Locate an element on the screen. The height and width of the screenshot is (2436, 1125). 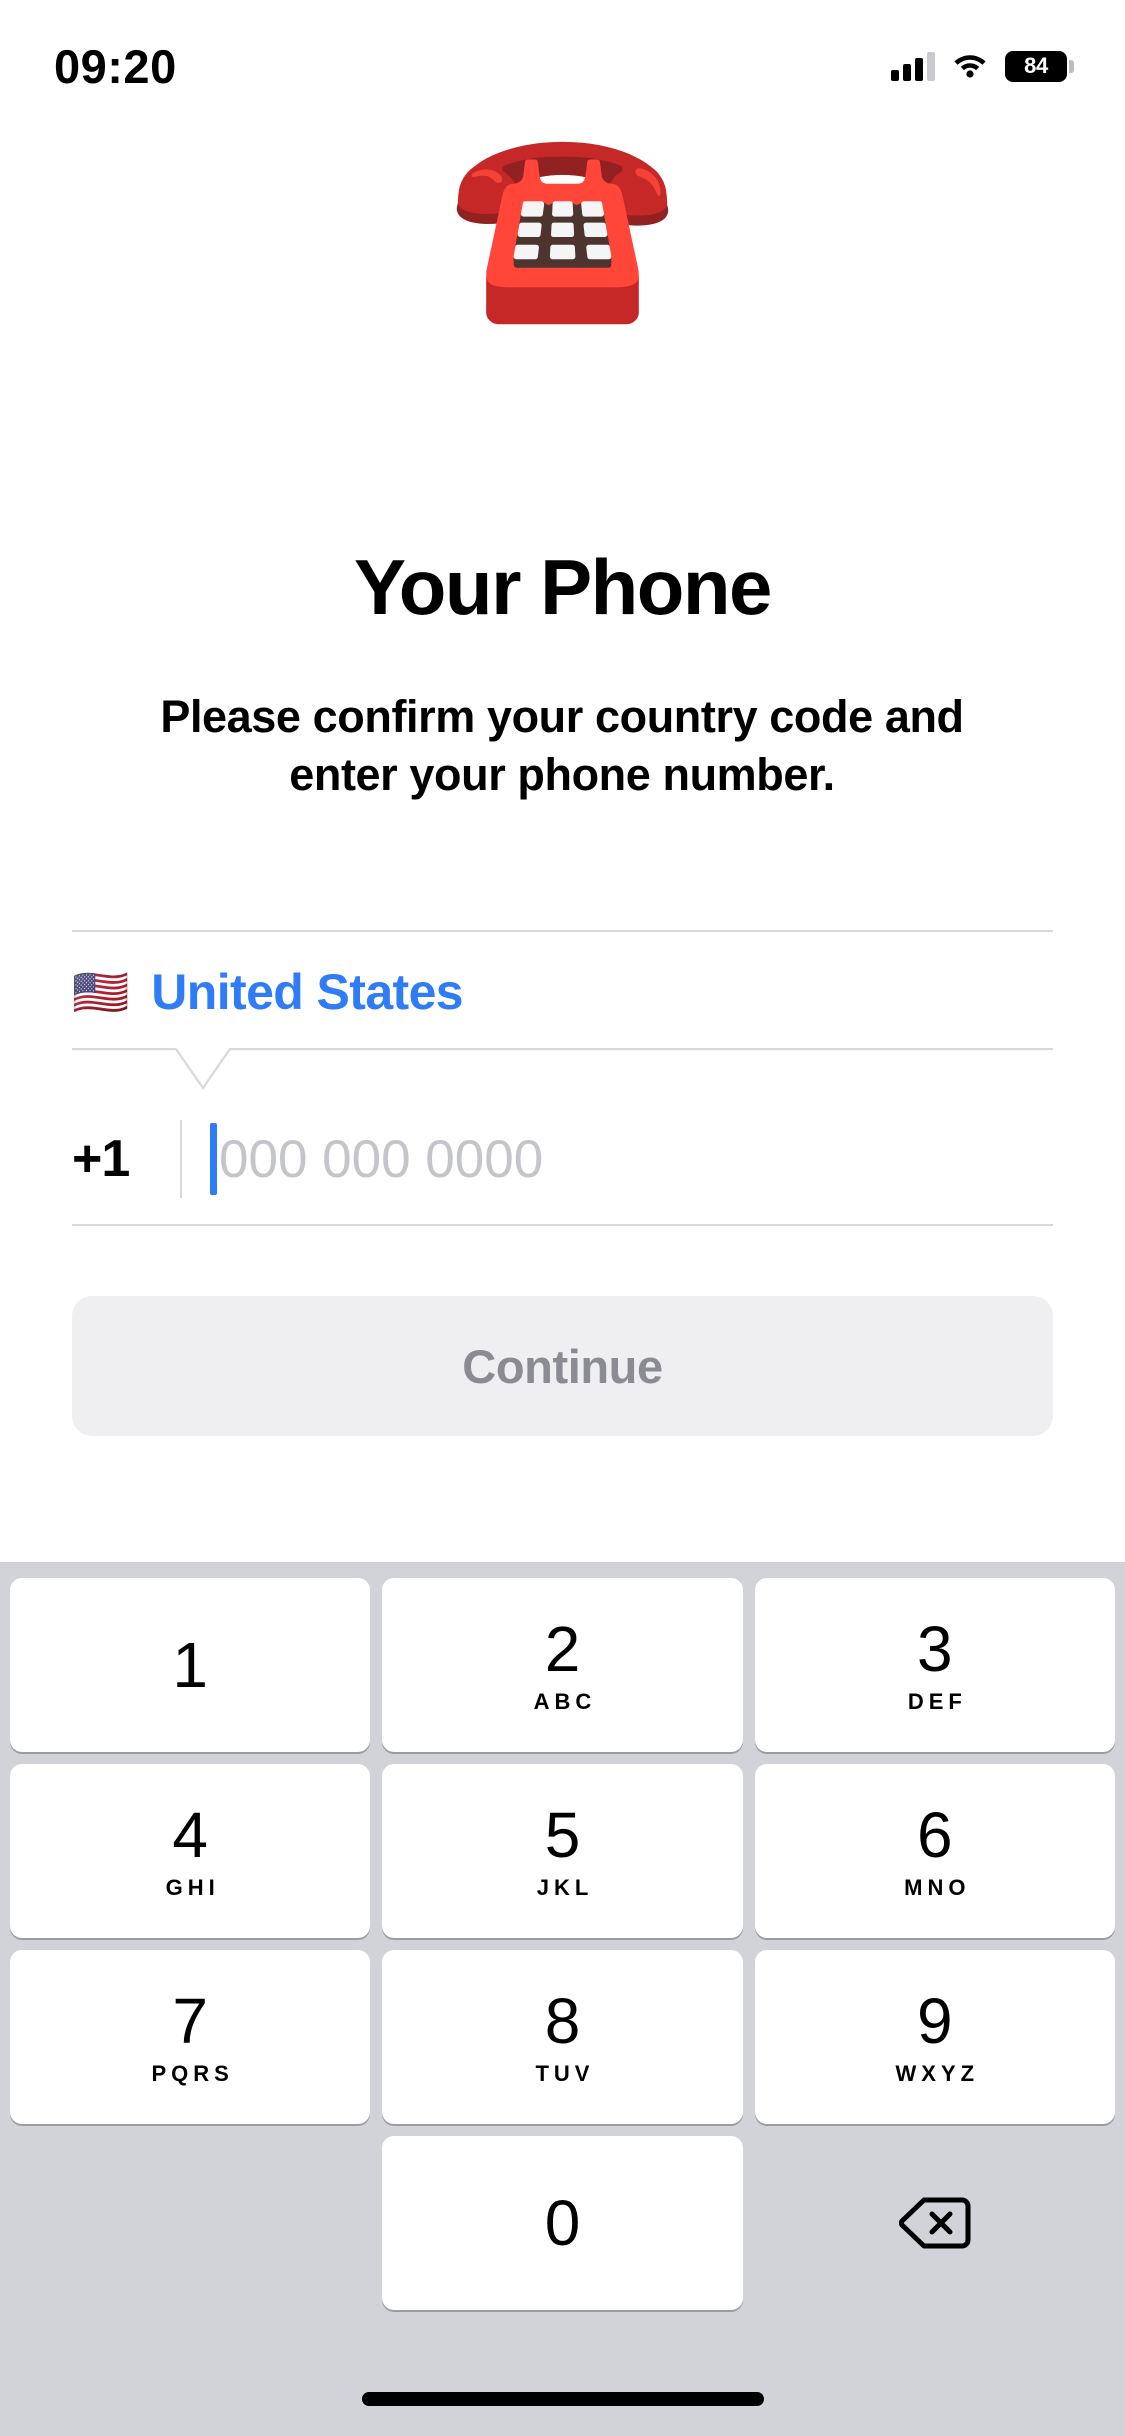
keypad-key-digit: 1 is located at coordinates (190, 1665).